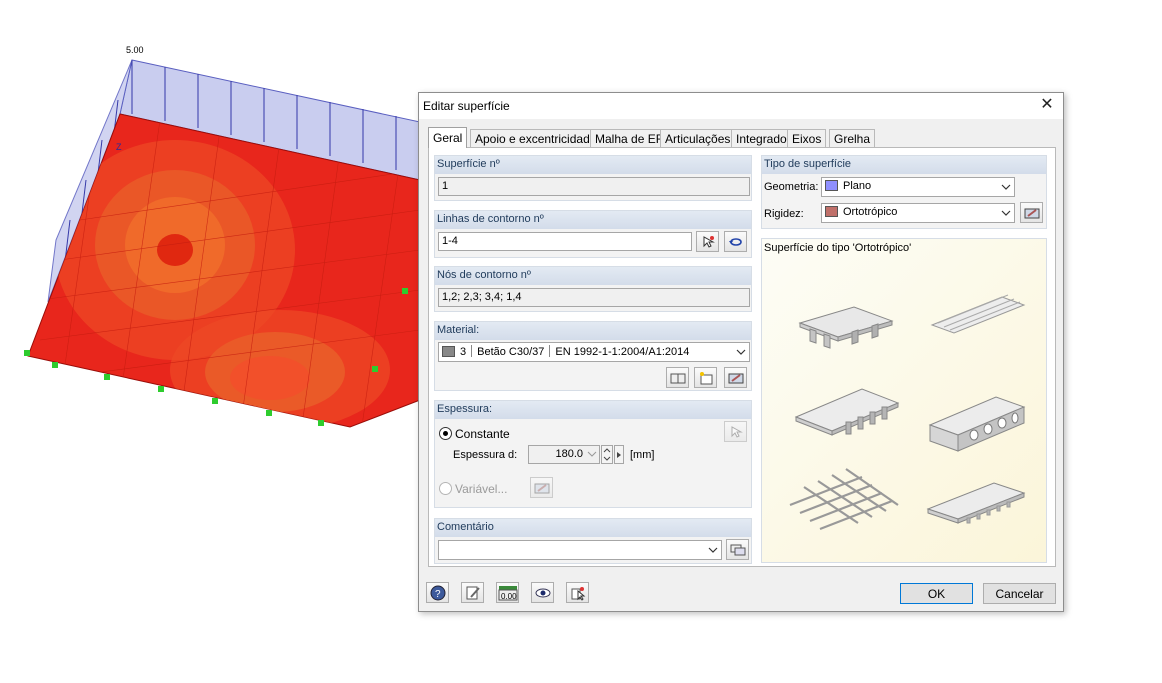 Image resolution: width=1162 pixels, height=683 pixels. I want to click on slab-with-ribs-illustration, so click(847, 412).